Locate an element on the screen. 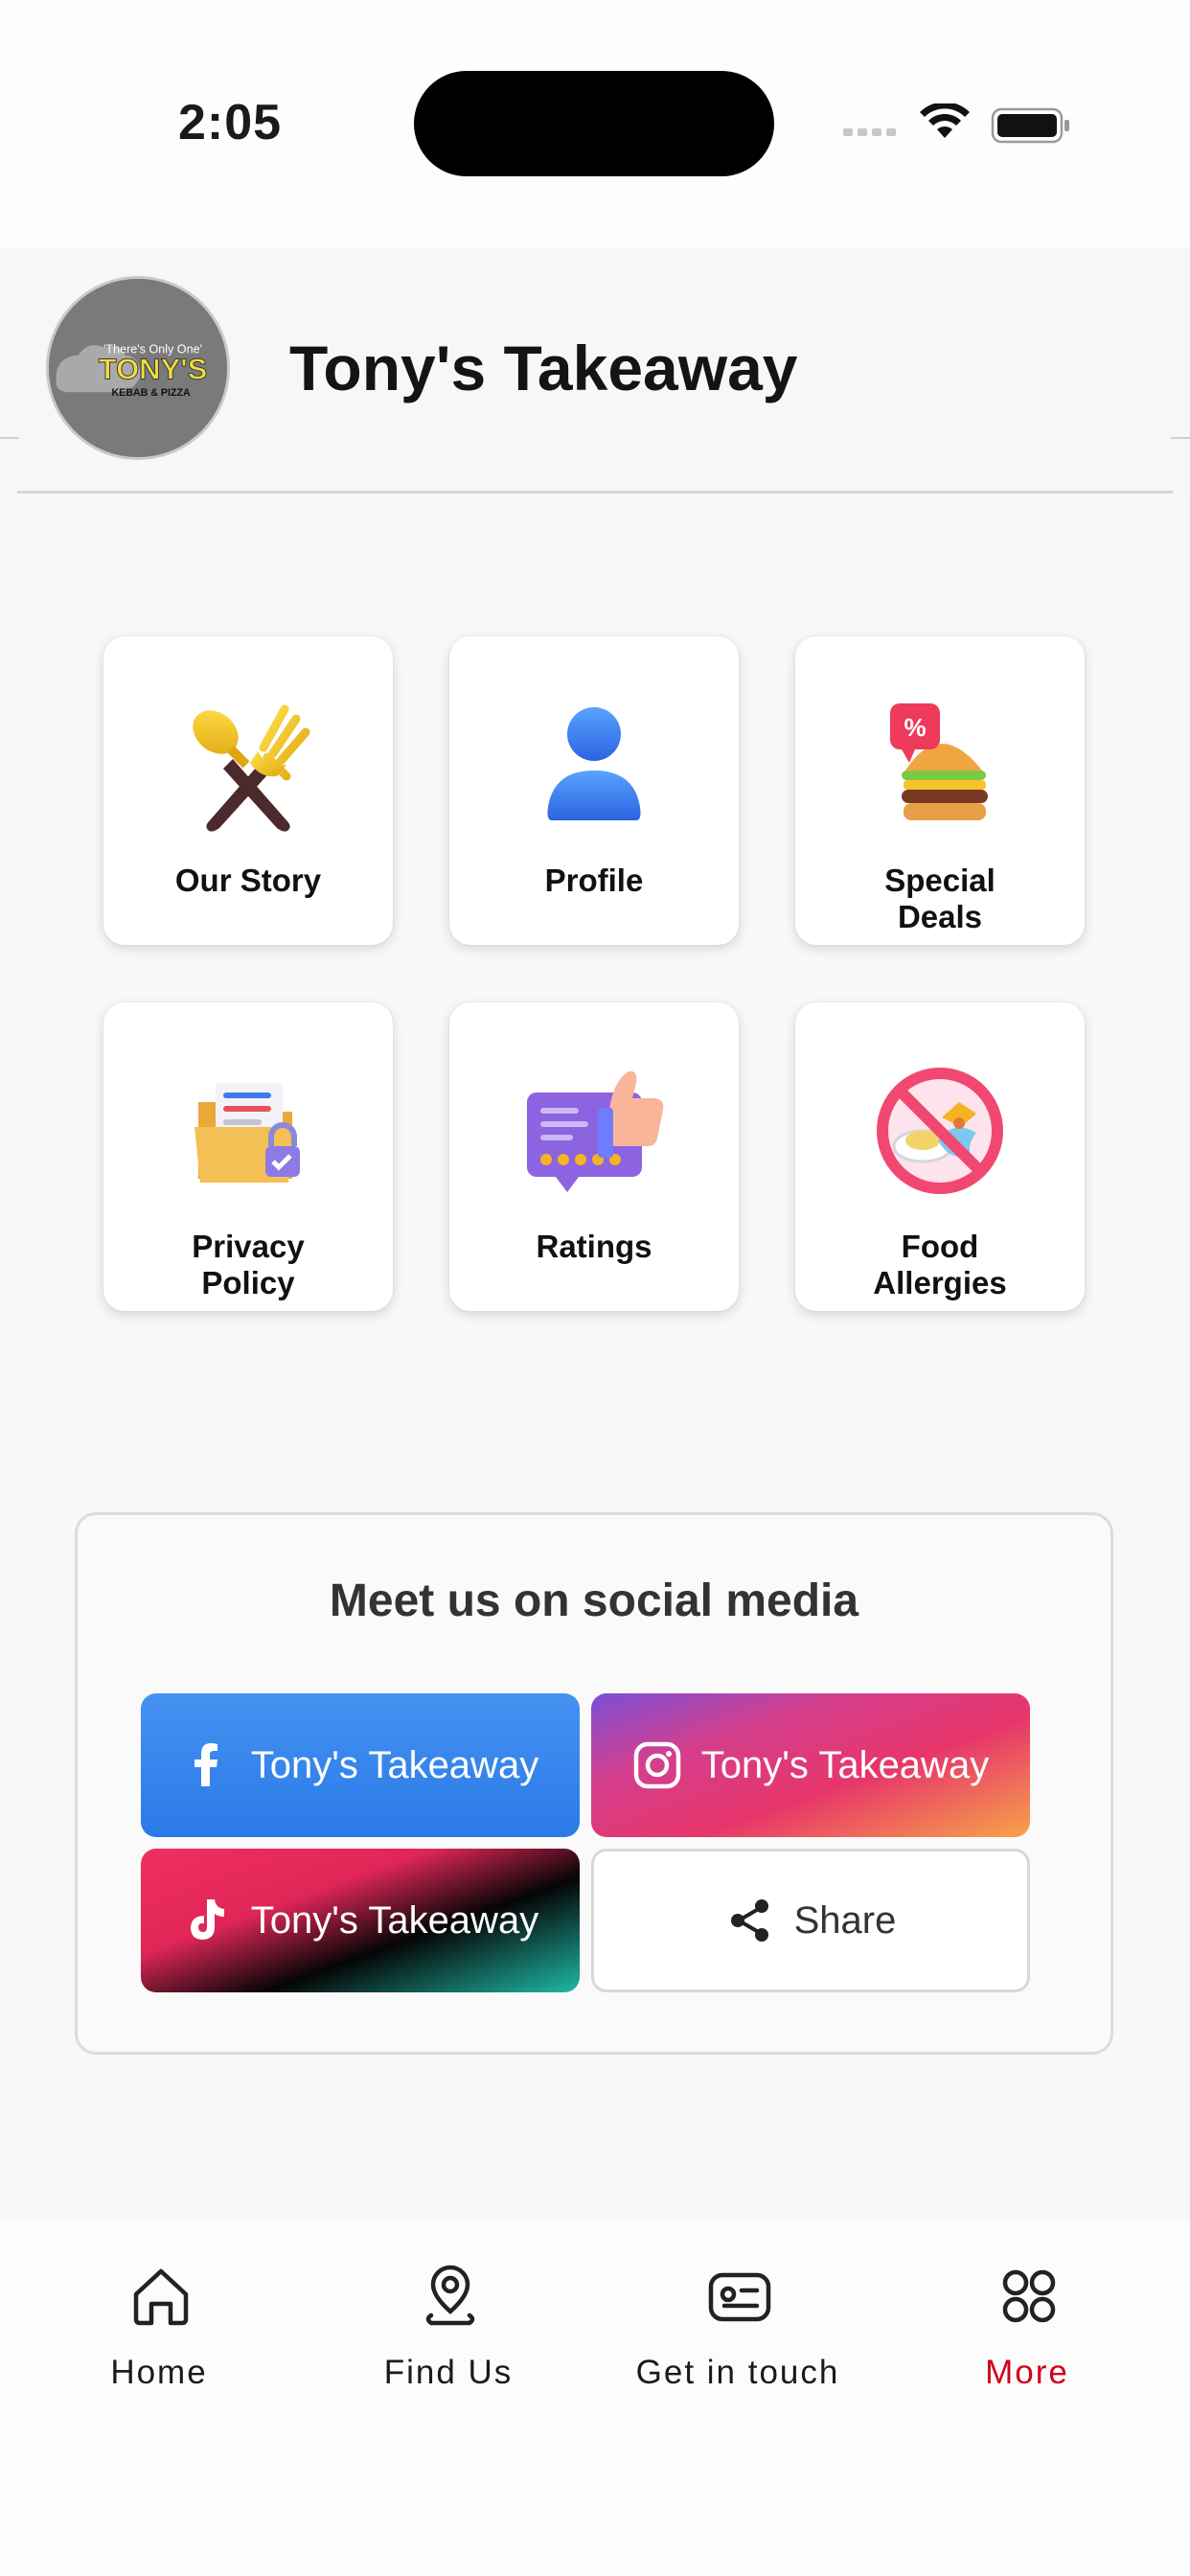 This screenshot has height=2576, width=1190. bottom-tab-bar: Home Find Us Get in touch More is located at coordinates (595, 2398).